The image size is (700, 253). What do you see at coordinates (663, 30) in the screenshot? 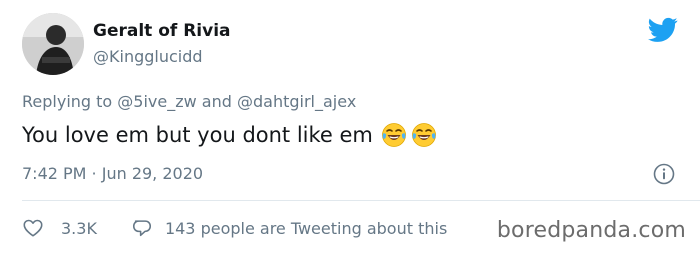
I see `twitter-bird-icon` at bounding box center [663, 30].